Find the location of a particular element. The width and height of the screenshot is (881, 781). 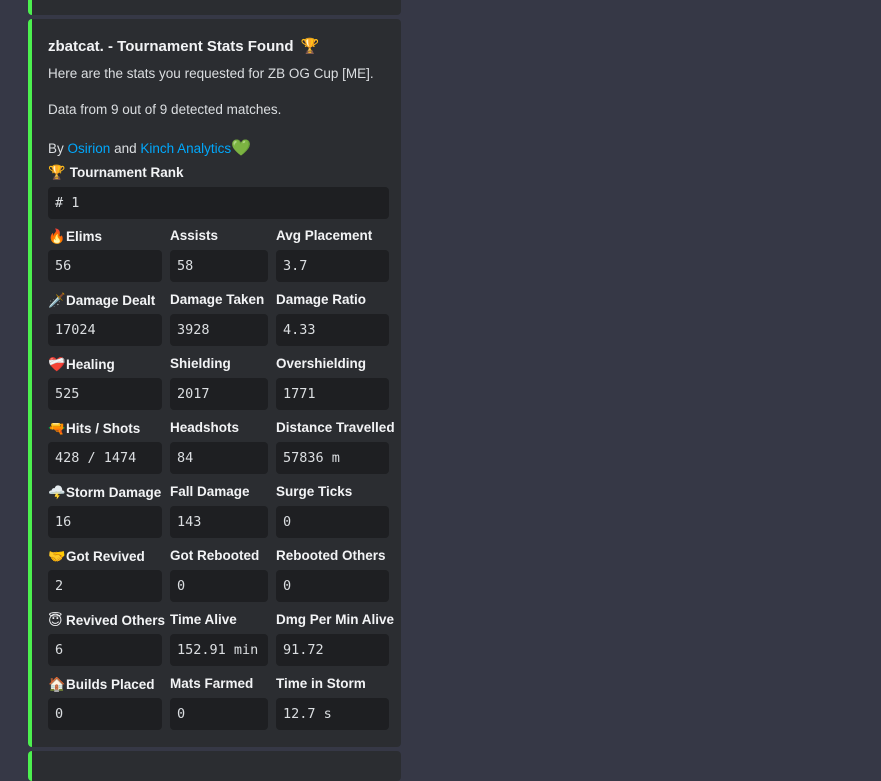

field-time-alive: Time Alive is located at coordinates (203, 620).